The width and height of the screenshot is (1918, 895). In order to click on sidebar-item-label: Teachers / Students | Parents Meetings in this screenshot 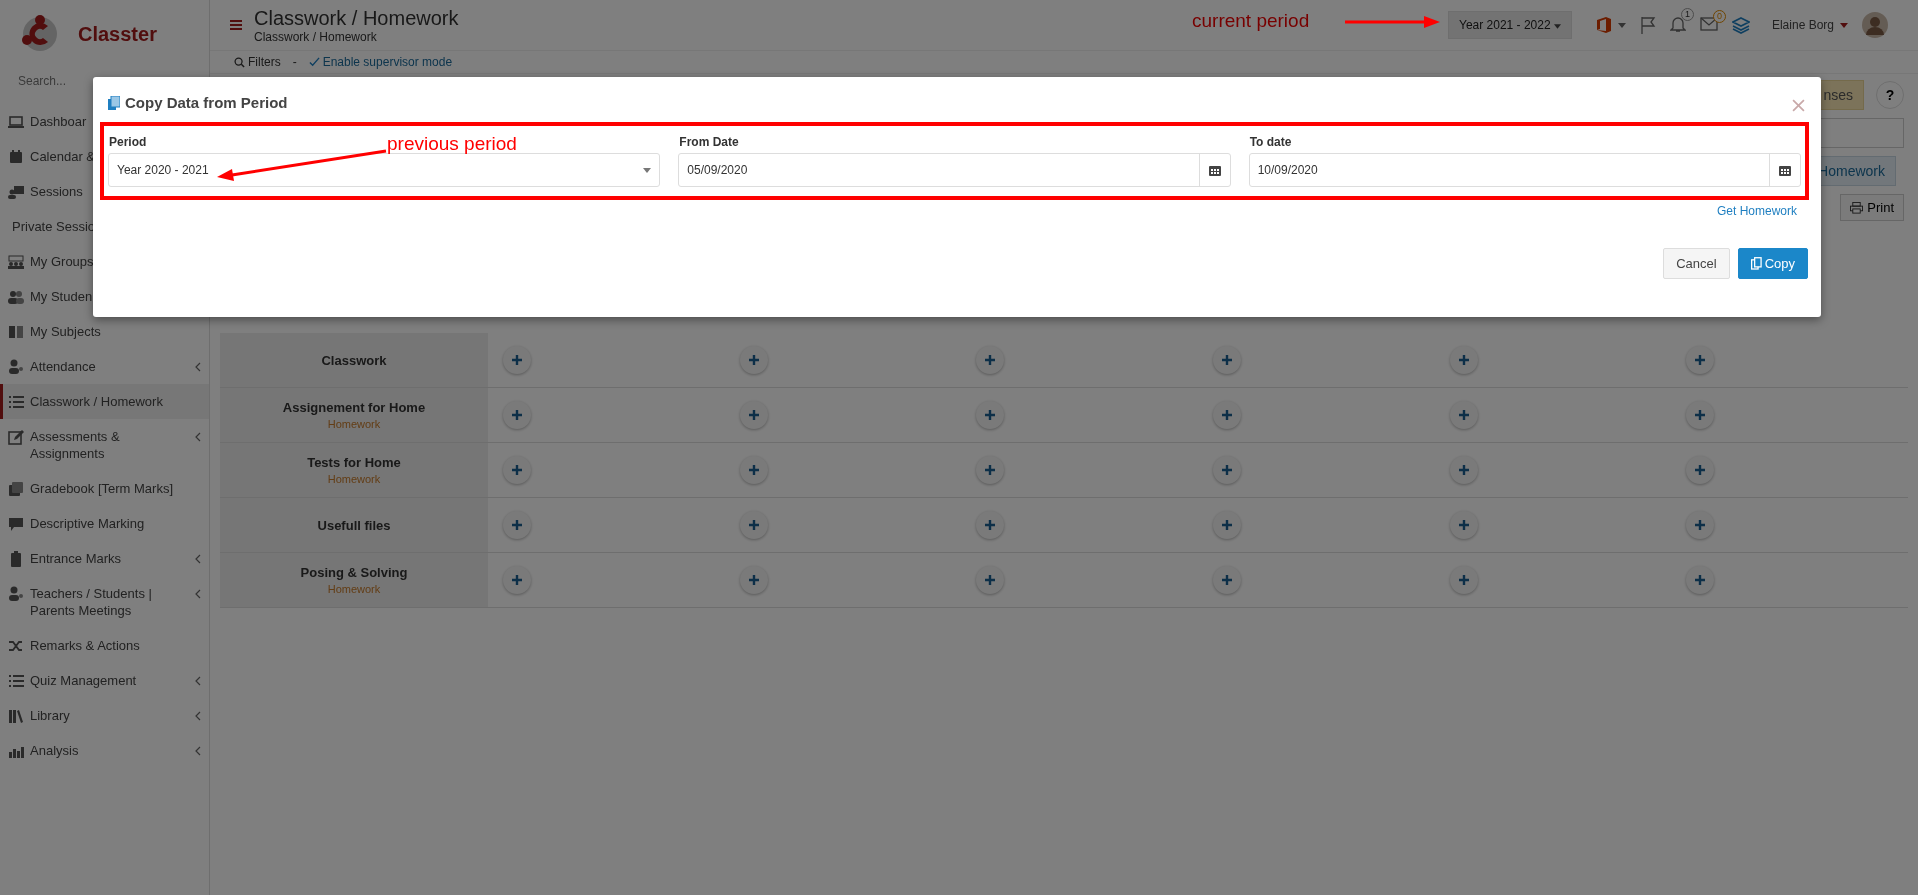, I will do `click(91, 602)`.